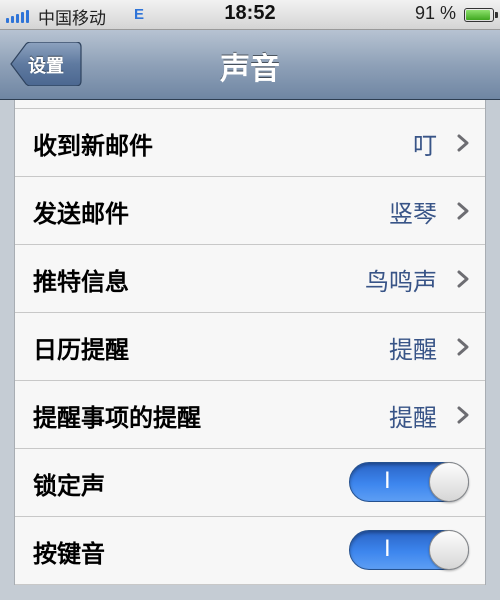 This screenshot has width=500, height=600. Describe the element at coordinates (81, 350) in the screenshot. I see `row-label: 日历提醒` at that location.